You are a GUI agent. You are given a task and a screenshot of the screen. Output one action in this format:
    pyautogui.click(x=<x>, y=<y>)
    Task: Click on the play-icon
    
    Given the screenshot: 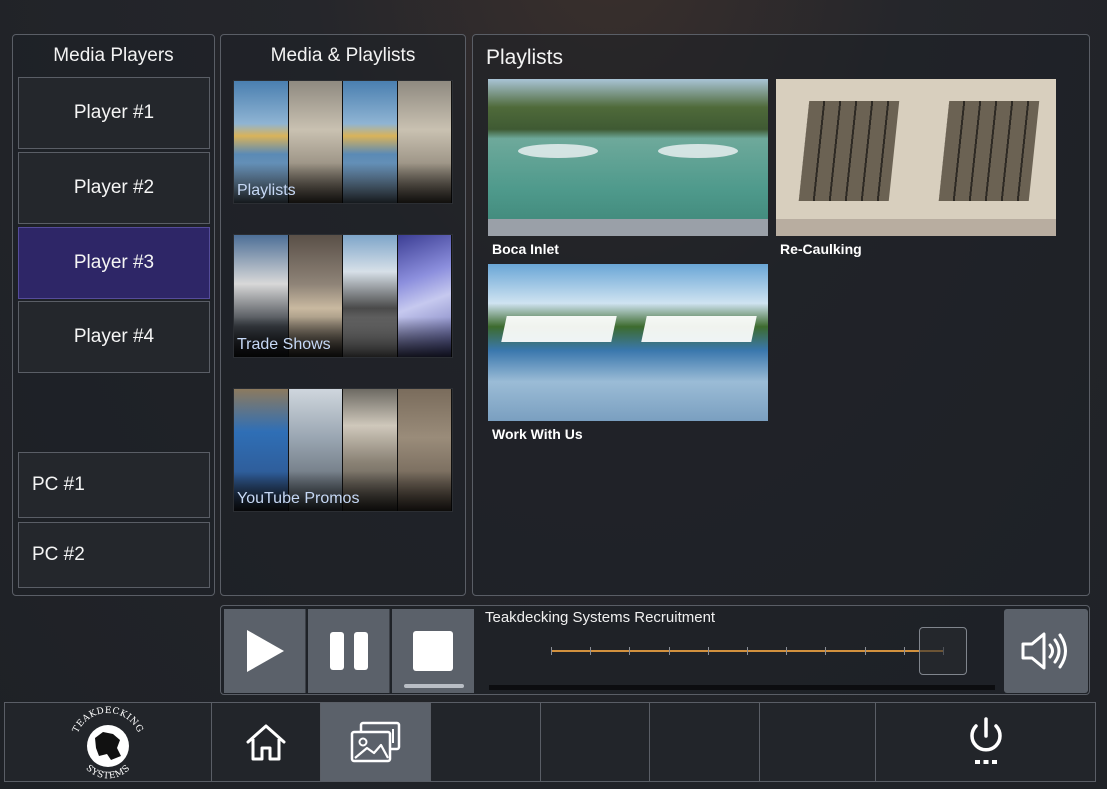 What is the action you would take?
    pyautogui.click(x=265, y=651)
    